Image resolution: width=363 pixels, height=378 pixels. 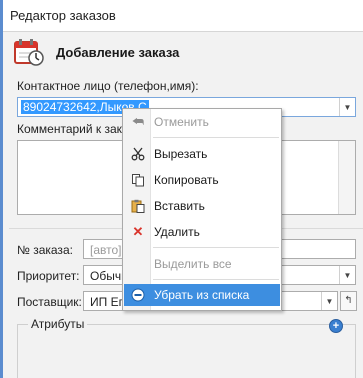 I want to click on add-attribute-icon: +, so click(x=336, y=326).